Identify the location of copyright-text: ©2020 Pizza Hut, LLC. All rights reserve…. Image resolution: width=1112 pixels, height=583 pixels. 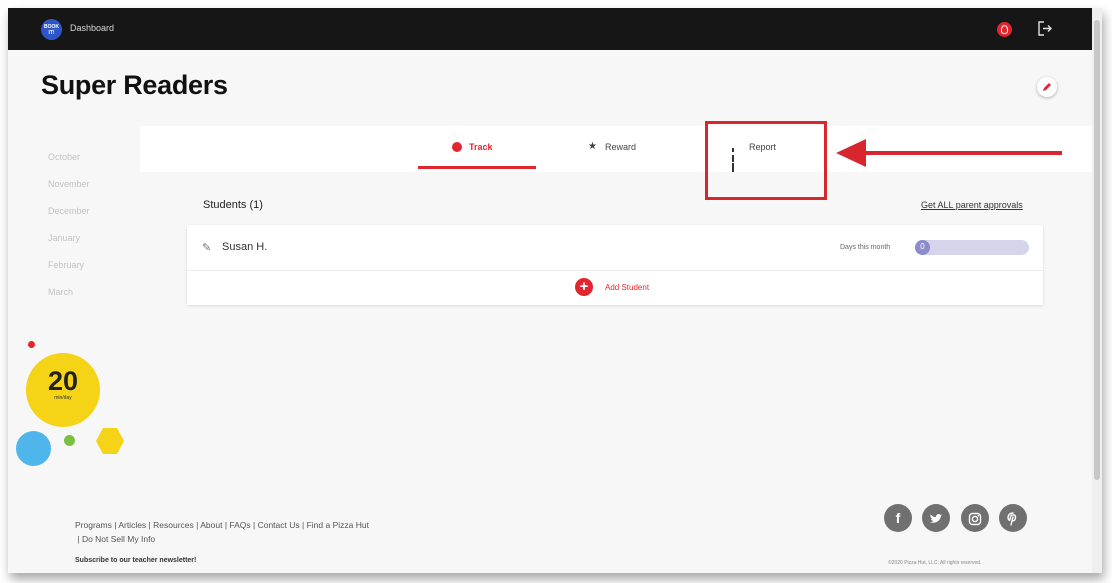
(935, 563).